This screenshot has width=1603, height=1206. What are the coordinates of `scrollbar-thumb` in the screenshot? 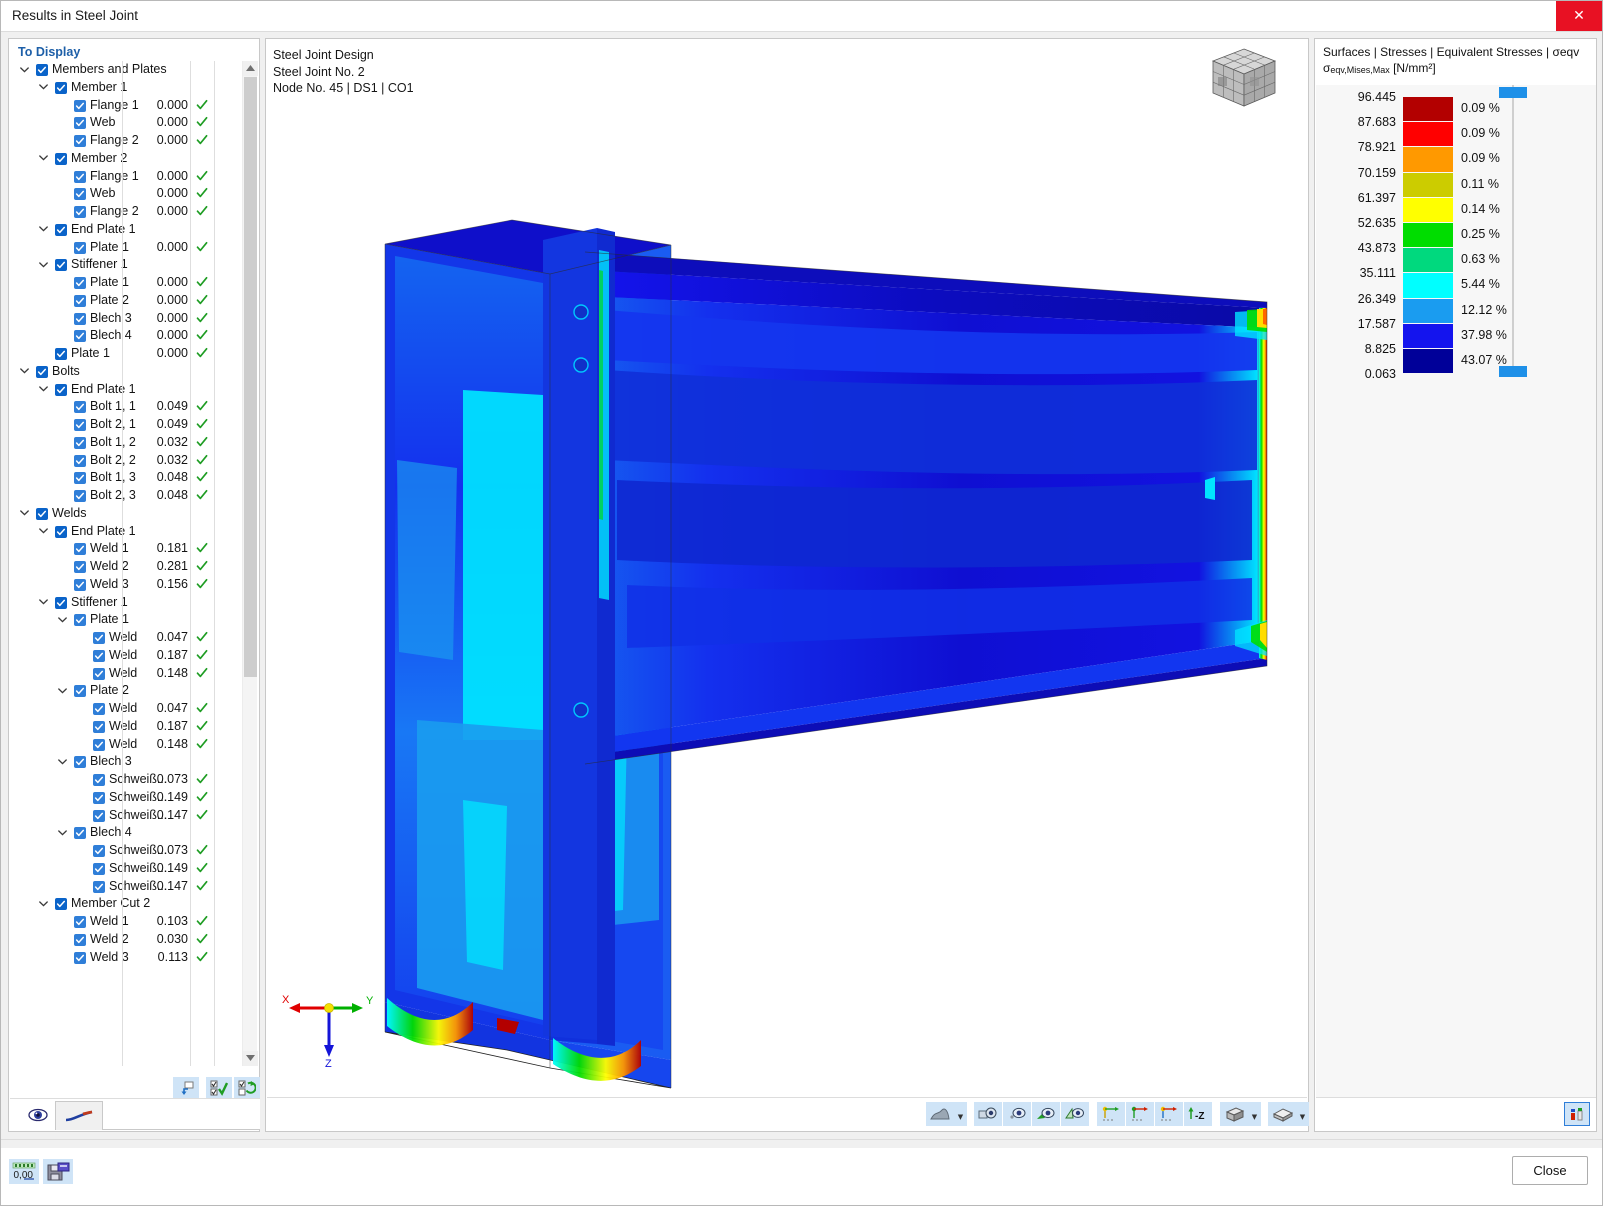 It's located at (250, 377).